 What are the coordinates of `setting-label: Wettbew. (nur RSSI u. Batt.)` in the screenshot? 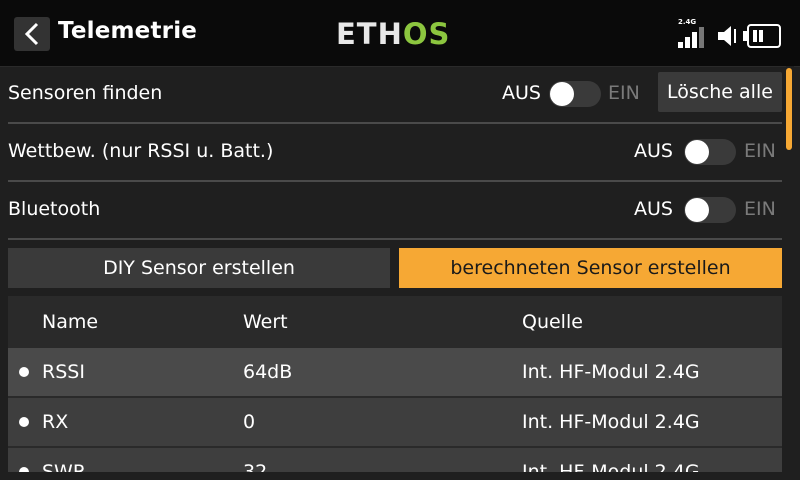 It's located at (141, 151).